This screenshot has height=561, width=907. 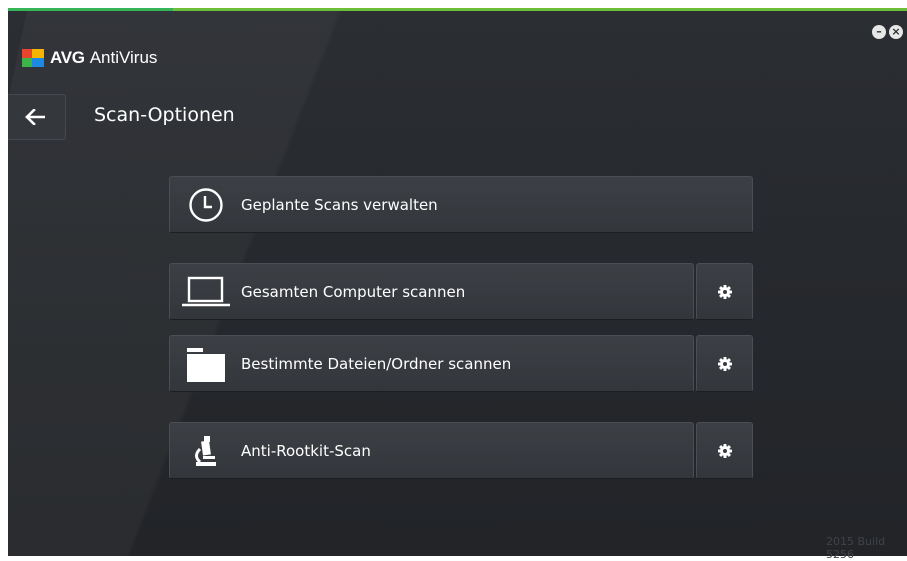 What do you see at coordinates (206, 363) in the screenshot?
I see `folder-icon` at bounding box center [206, 363].